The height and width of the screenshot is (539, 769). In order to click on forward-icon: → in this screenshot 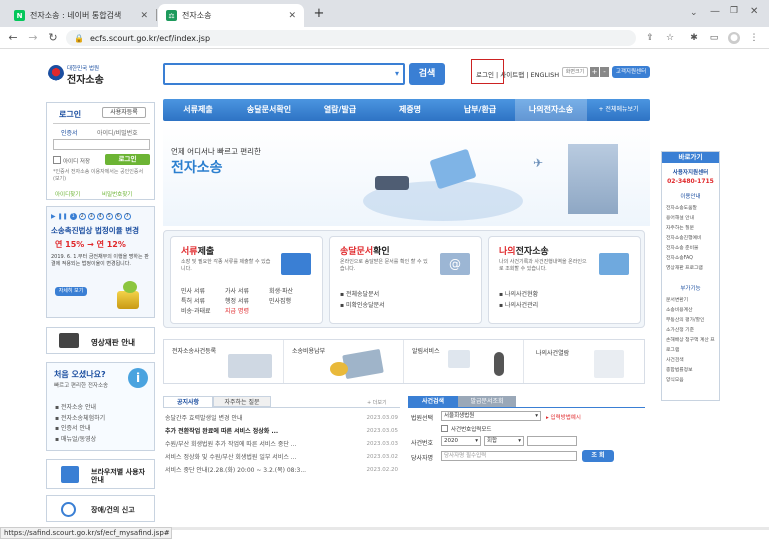, I will do `click(33, 38)`.